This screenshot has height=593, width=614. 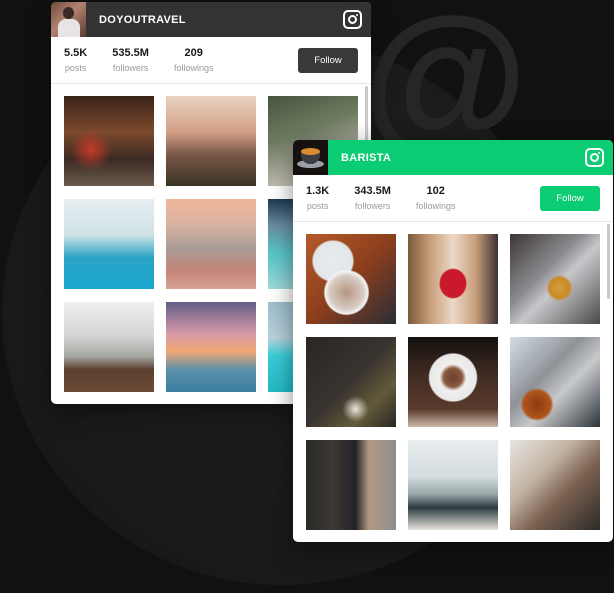 I want to click on stat-value: 102, so click(x=435, y=191).